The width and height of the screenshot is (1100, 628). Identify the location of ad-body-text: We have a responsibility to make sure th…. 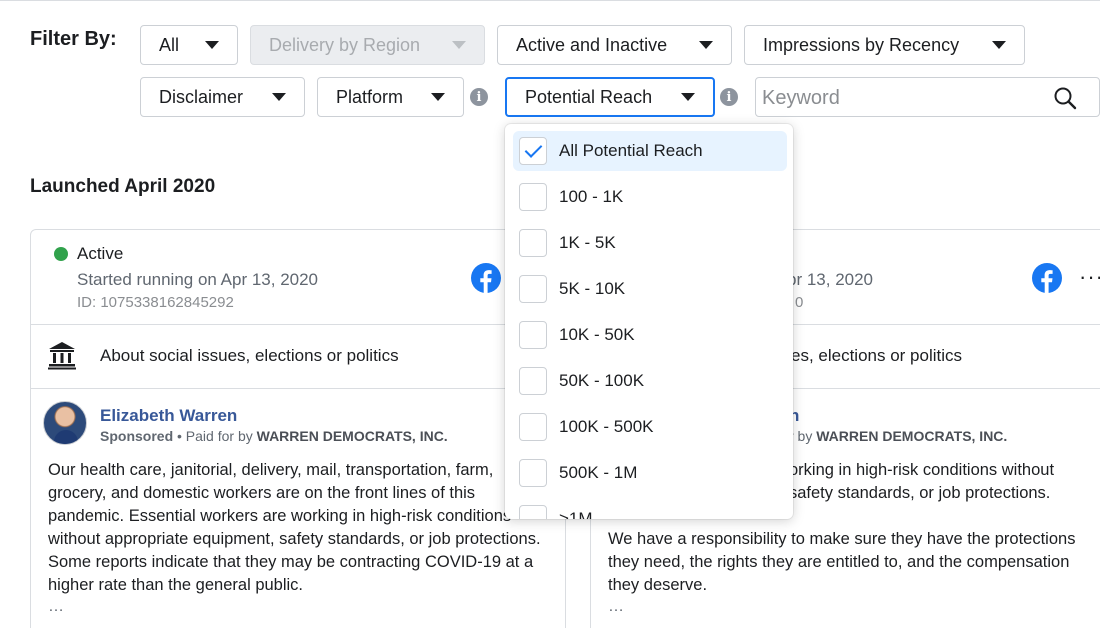
(842, 562).